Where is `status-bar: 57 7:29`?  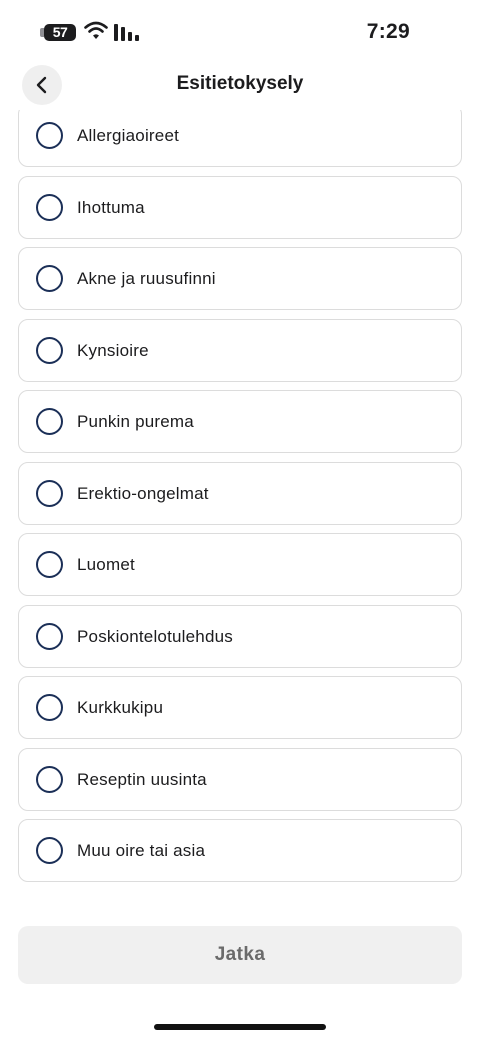
status-bar: 57 7:29 is located at coordinates (240, 30).